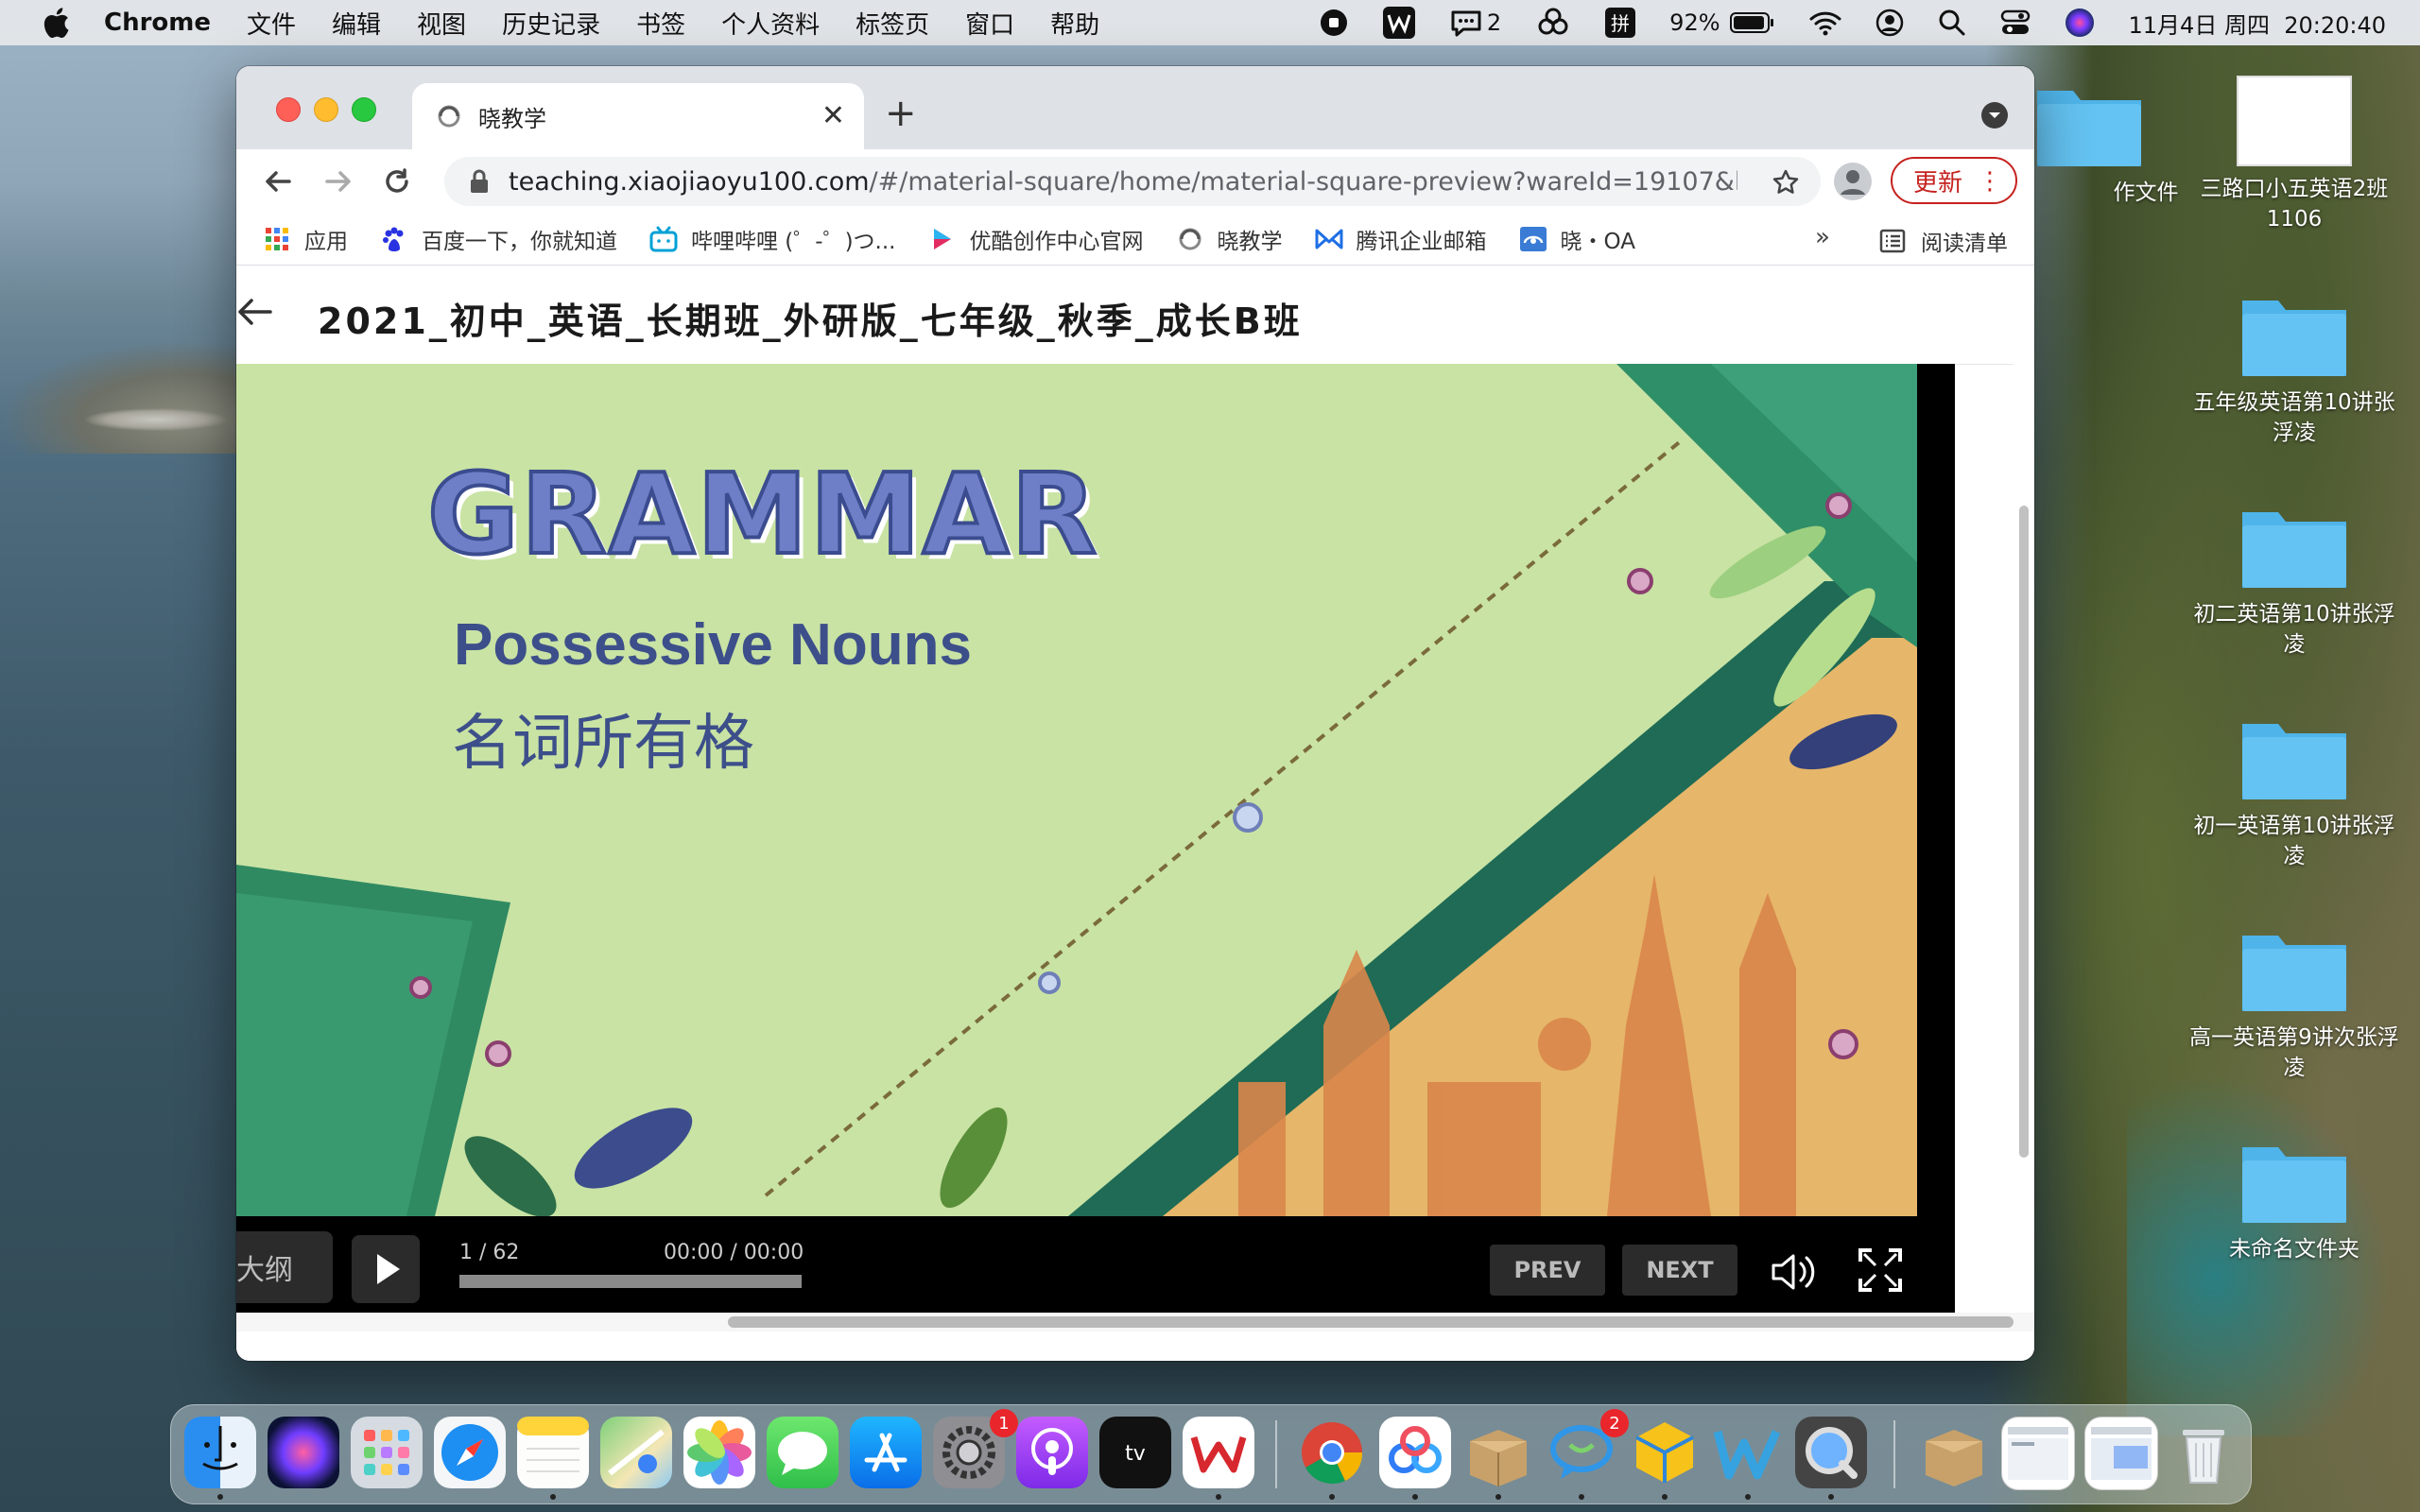 The height and width of the screenshot is (1512, 2420). Describe the element at coordinates (284, 1267) in the screenshot. I see `outline-button: 大纲` at that location.